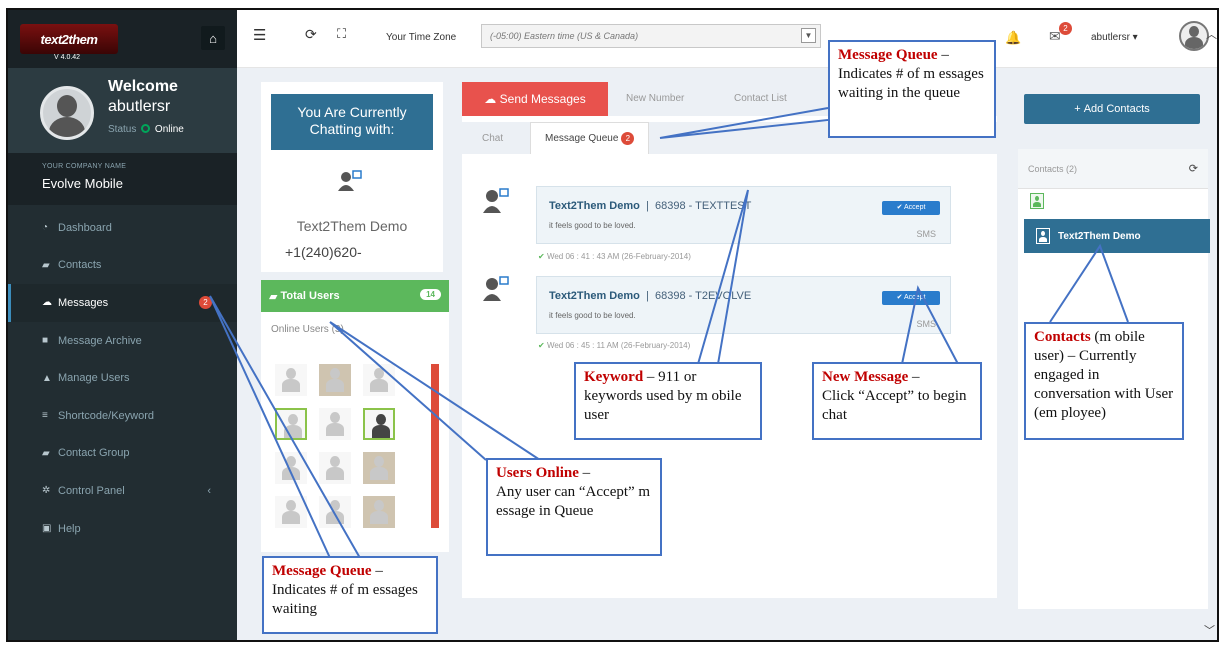 Image resolution: width=1223 pixels, height=646 pixels. Describe the element at coordinates (352, 122) in the screenshot. I see `chatting-with-header: You Are Currently Chatting with:` at that location.